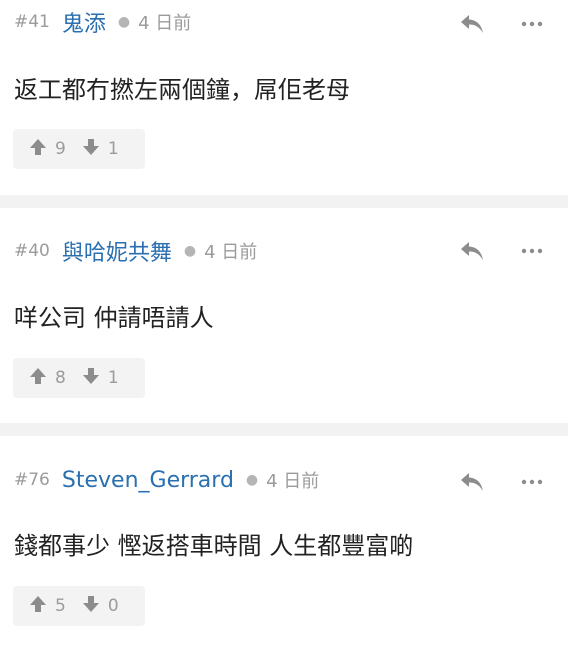 Image resolution: width=568 pixels, height=648 pixels. I want to click on comment-body: 咩公司 仲請唔請人, so click(114, 318).